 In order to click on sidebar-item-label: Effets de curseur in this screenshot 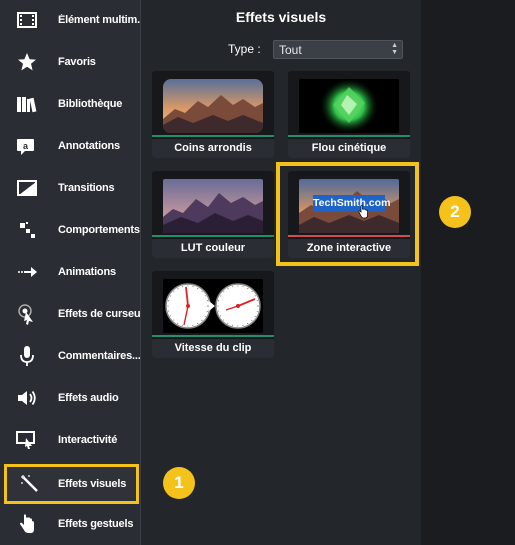, I will do `click(99, 314)`.